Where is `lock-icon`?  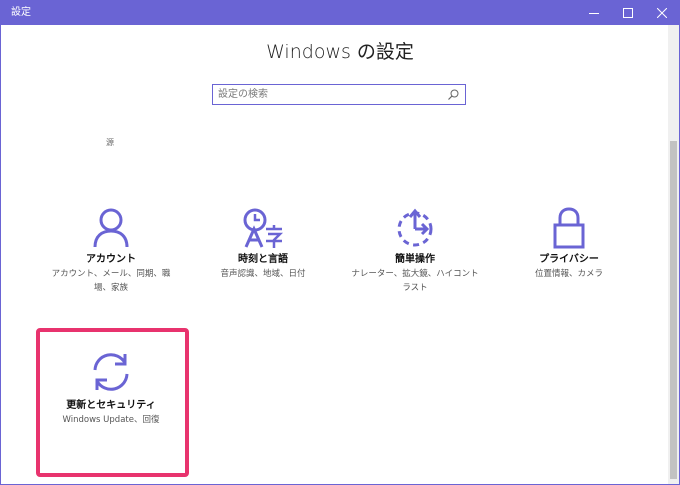
lock-icon is located at coordinates (569, 228).